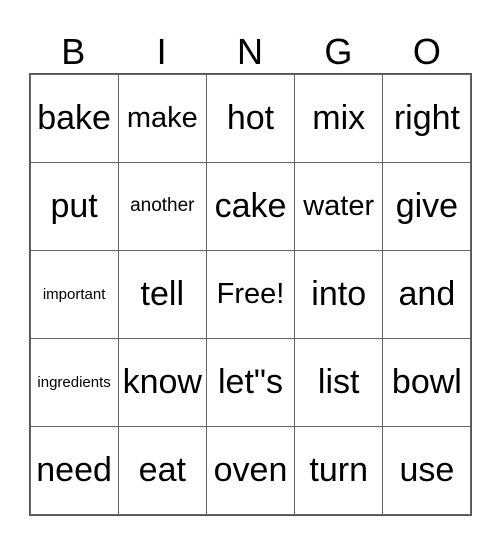 The height and width of the screenshot is (544, 500). I want to click on cell-word: put, so click(74, 205).